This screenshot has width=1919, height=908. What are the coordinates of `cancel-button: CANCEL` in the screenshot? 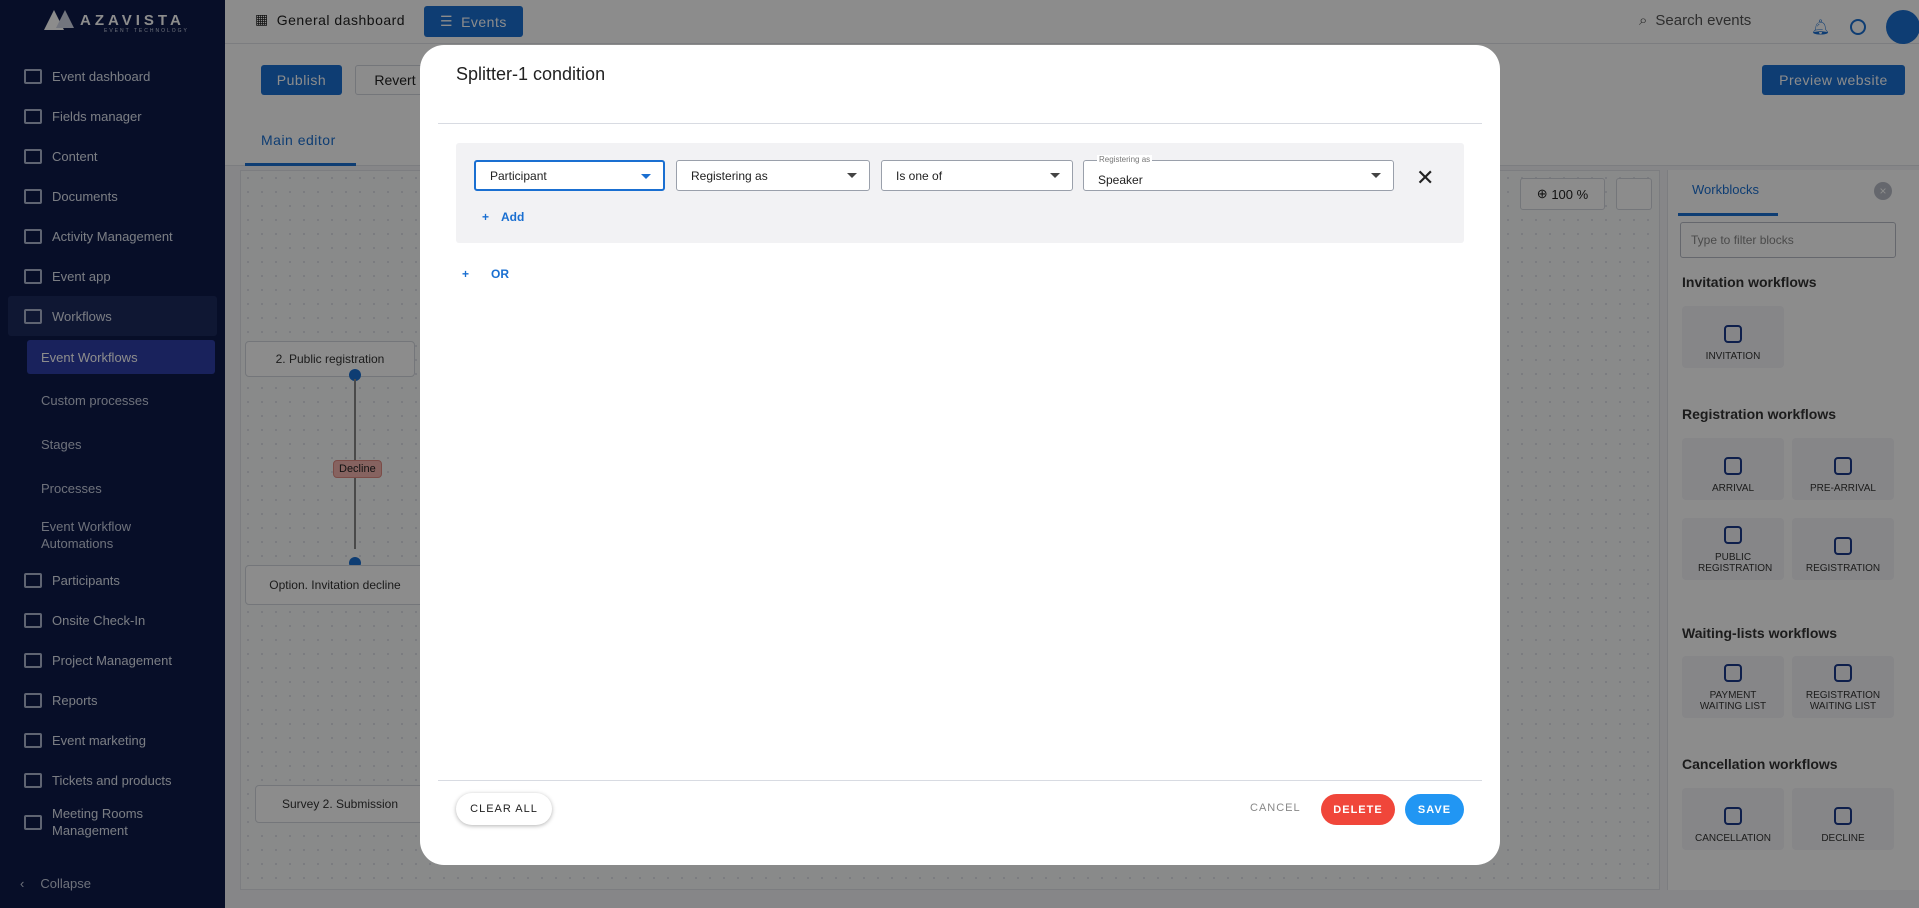 It's located at (1275, 808).